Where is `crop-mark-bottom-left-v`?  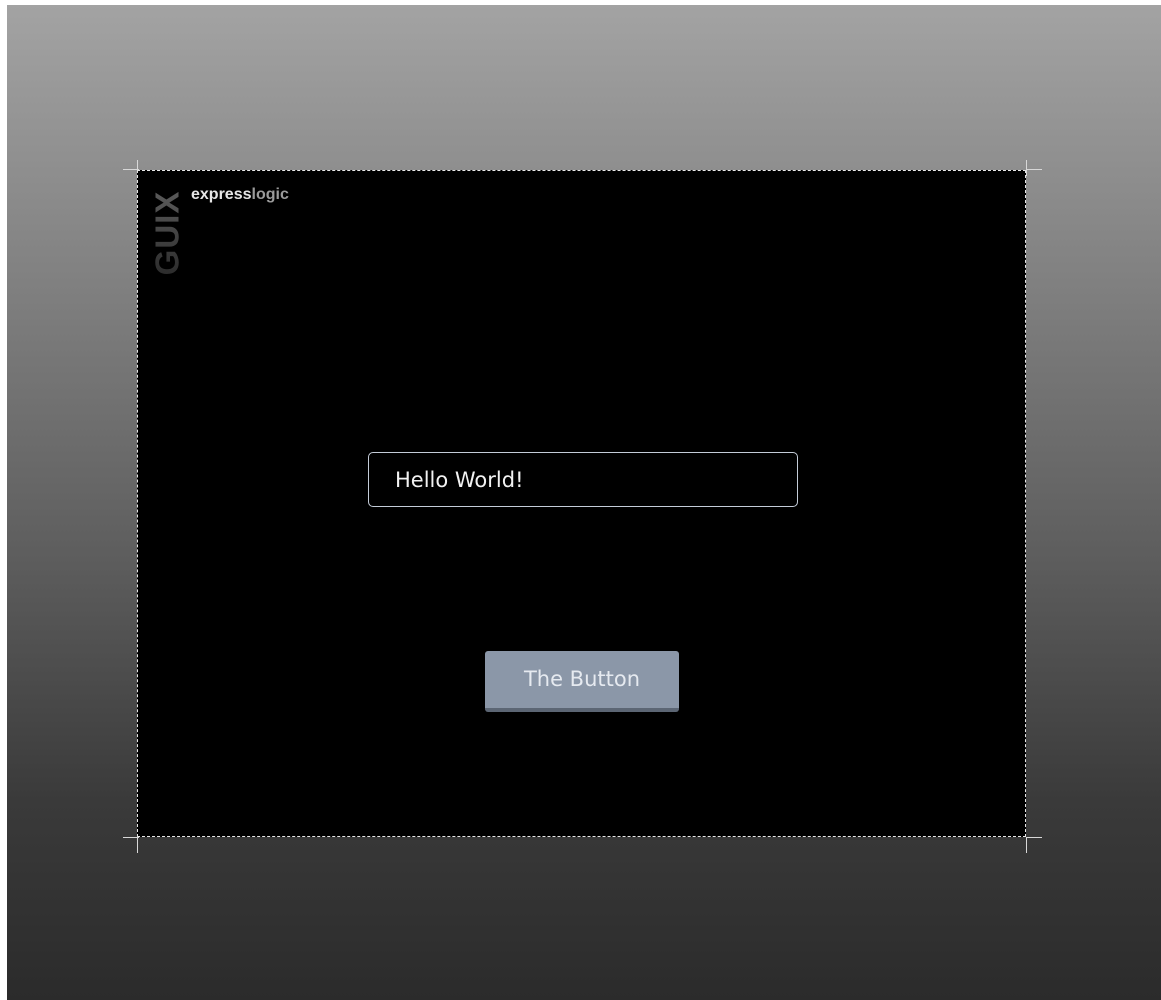
crop-mark-bottom-left-v is located at coordinates (137, 845).